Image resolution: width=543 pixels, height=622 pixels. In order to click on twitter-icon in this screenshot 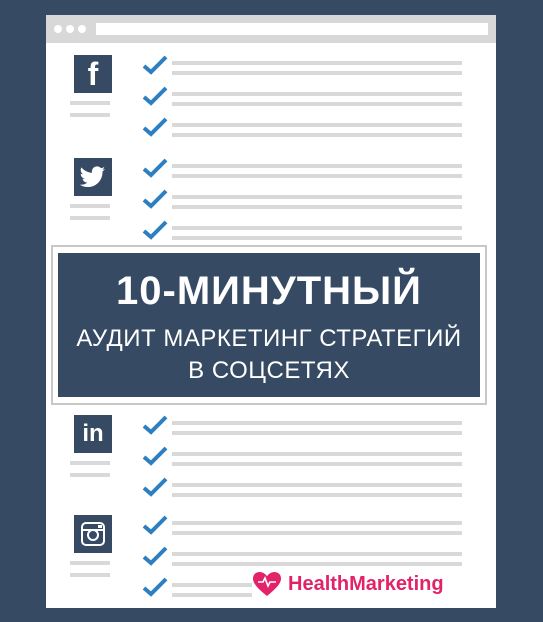, I will do `click(93, 177)`.